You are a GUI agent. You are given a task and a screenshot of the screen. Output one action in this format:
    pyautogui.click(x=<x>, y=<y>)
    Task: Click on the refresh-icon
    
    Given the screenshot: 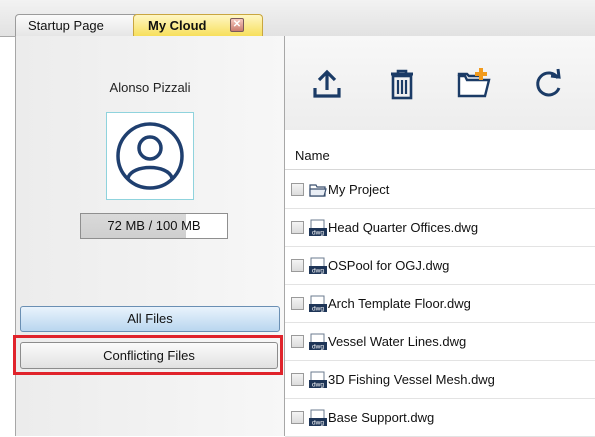 What is the action you would take?
    pyautogui.click(x=548, y=82)
    